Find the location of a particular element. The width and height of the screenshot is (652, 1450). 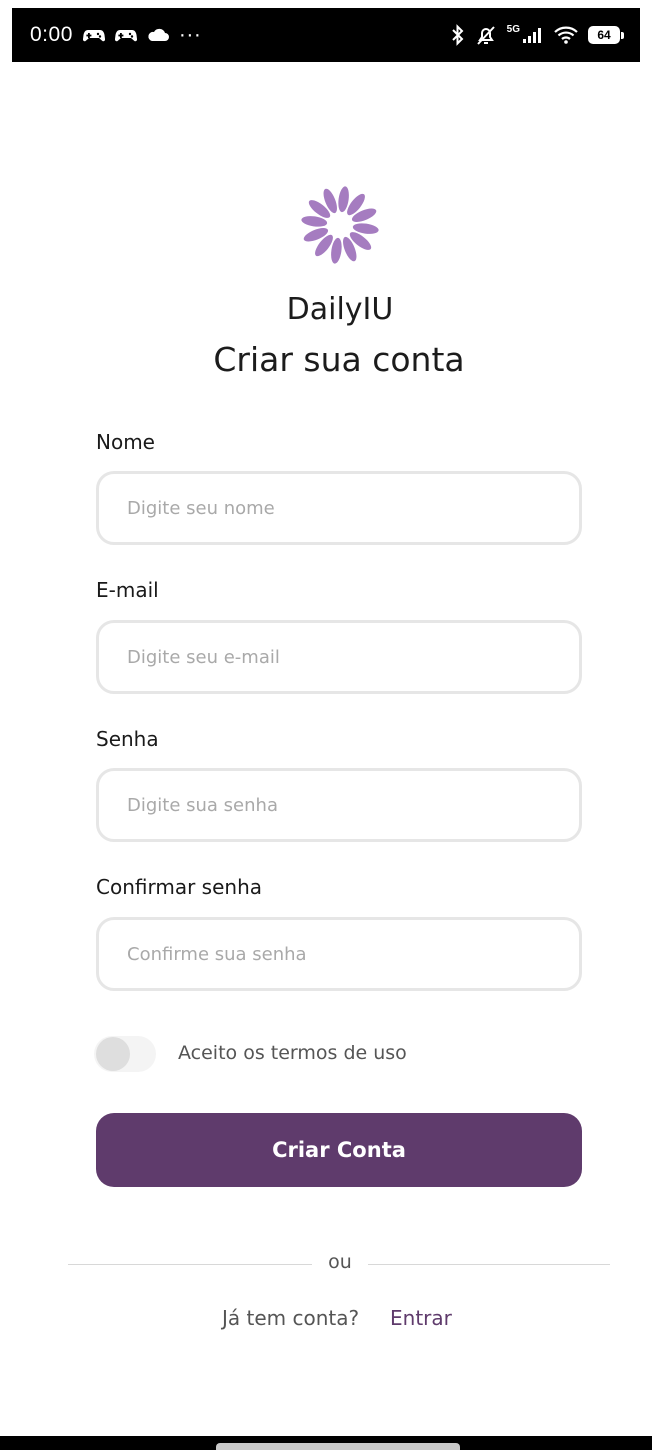

cloud-icon is located at coordinates (158, 35).